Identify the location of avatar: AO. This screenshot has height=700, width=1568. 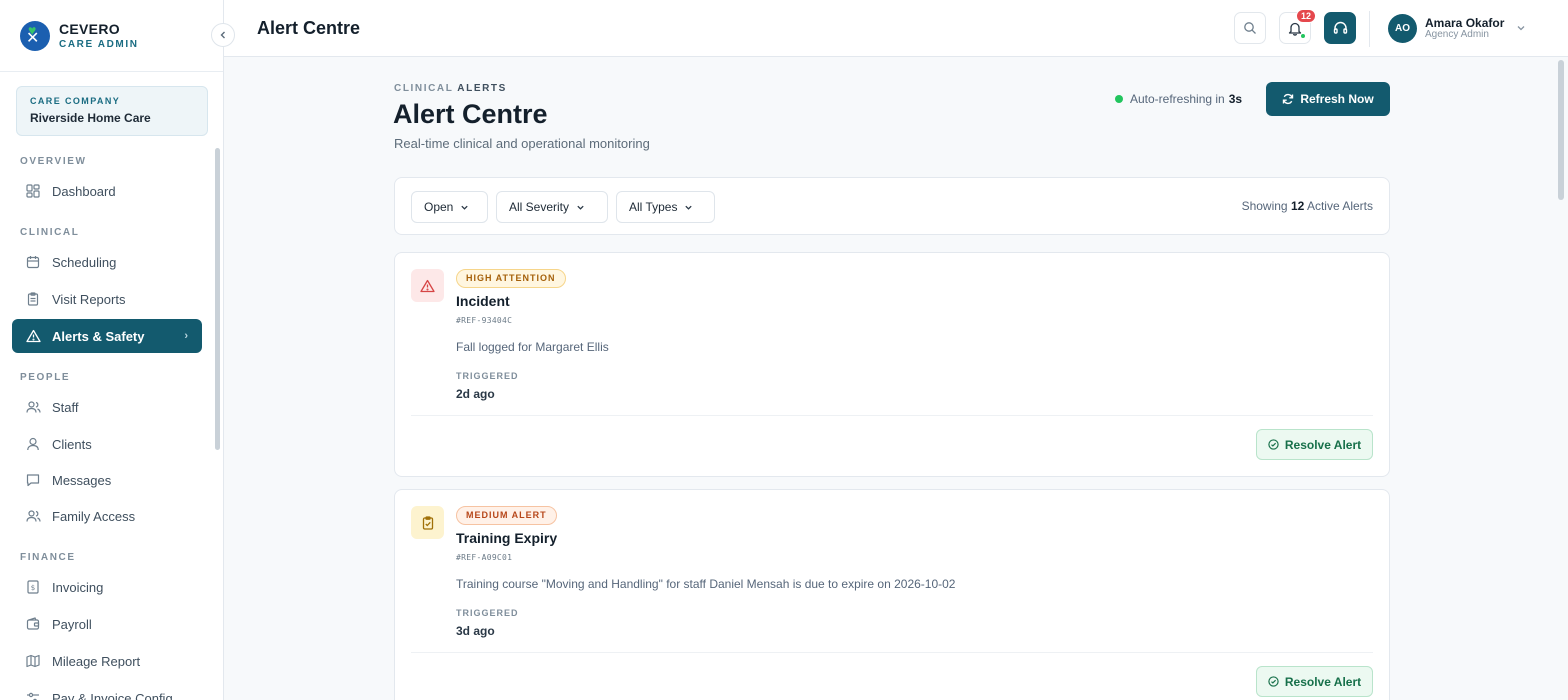
(1402, 28).